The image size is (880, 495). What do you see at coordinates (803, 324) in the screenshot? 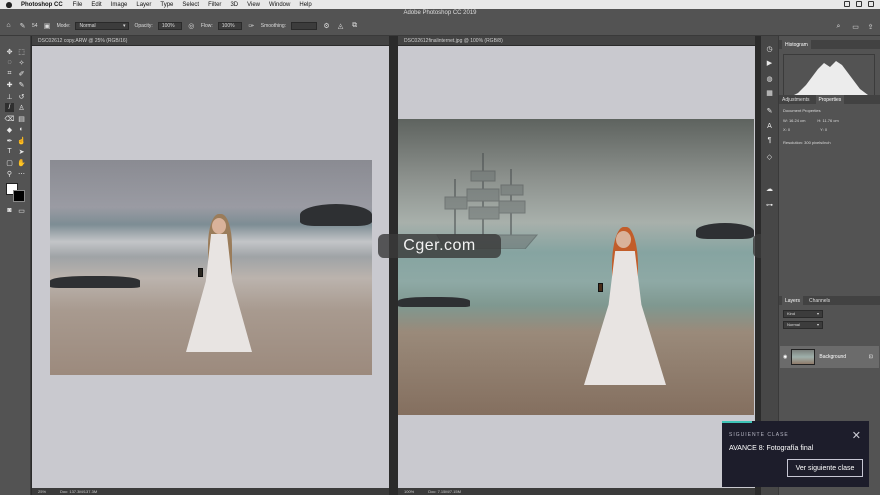
I see `blend-mode-dropdown: Normal ▾` at bounding box center [803, 324].